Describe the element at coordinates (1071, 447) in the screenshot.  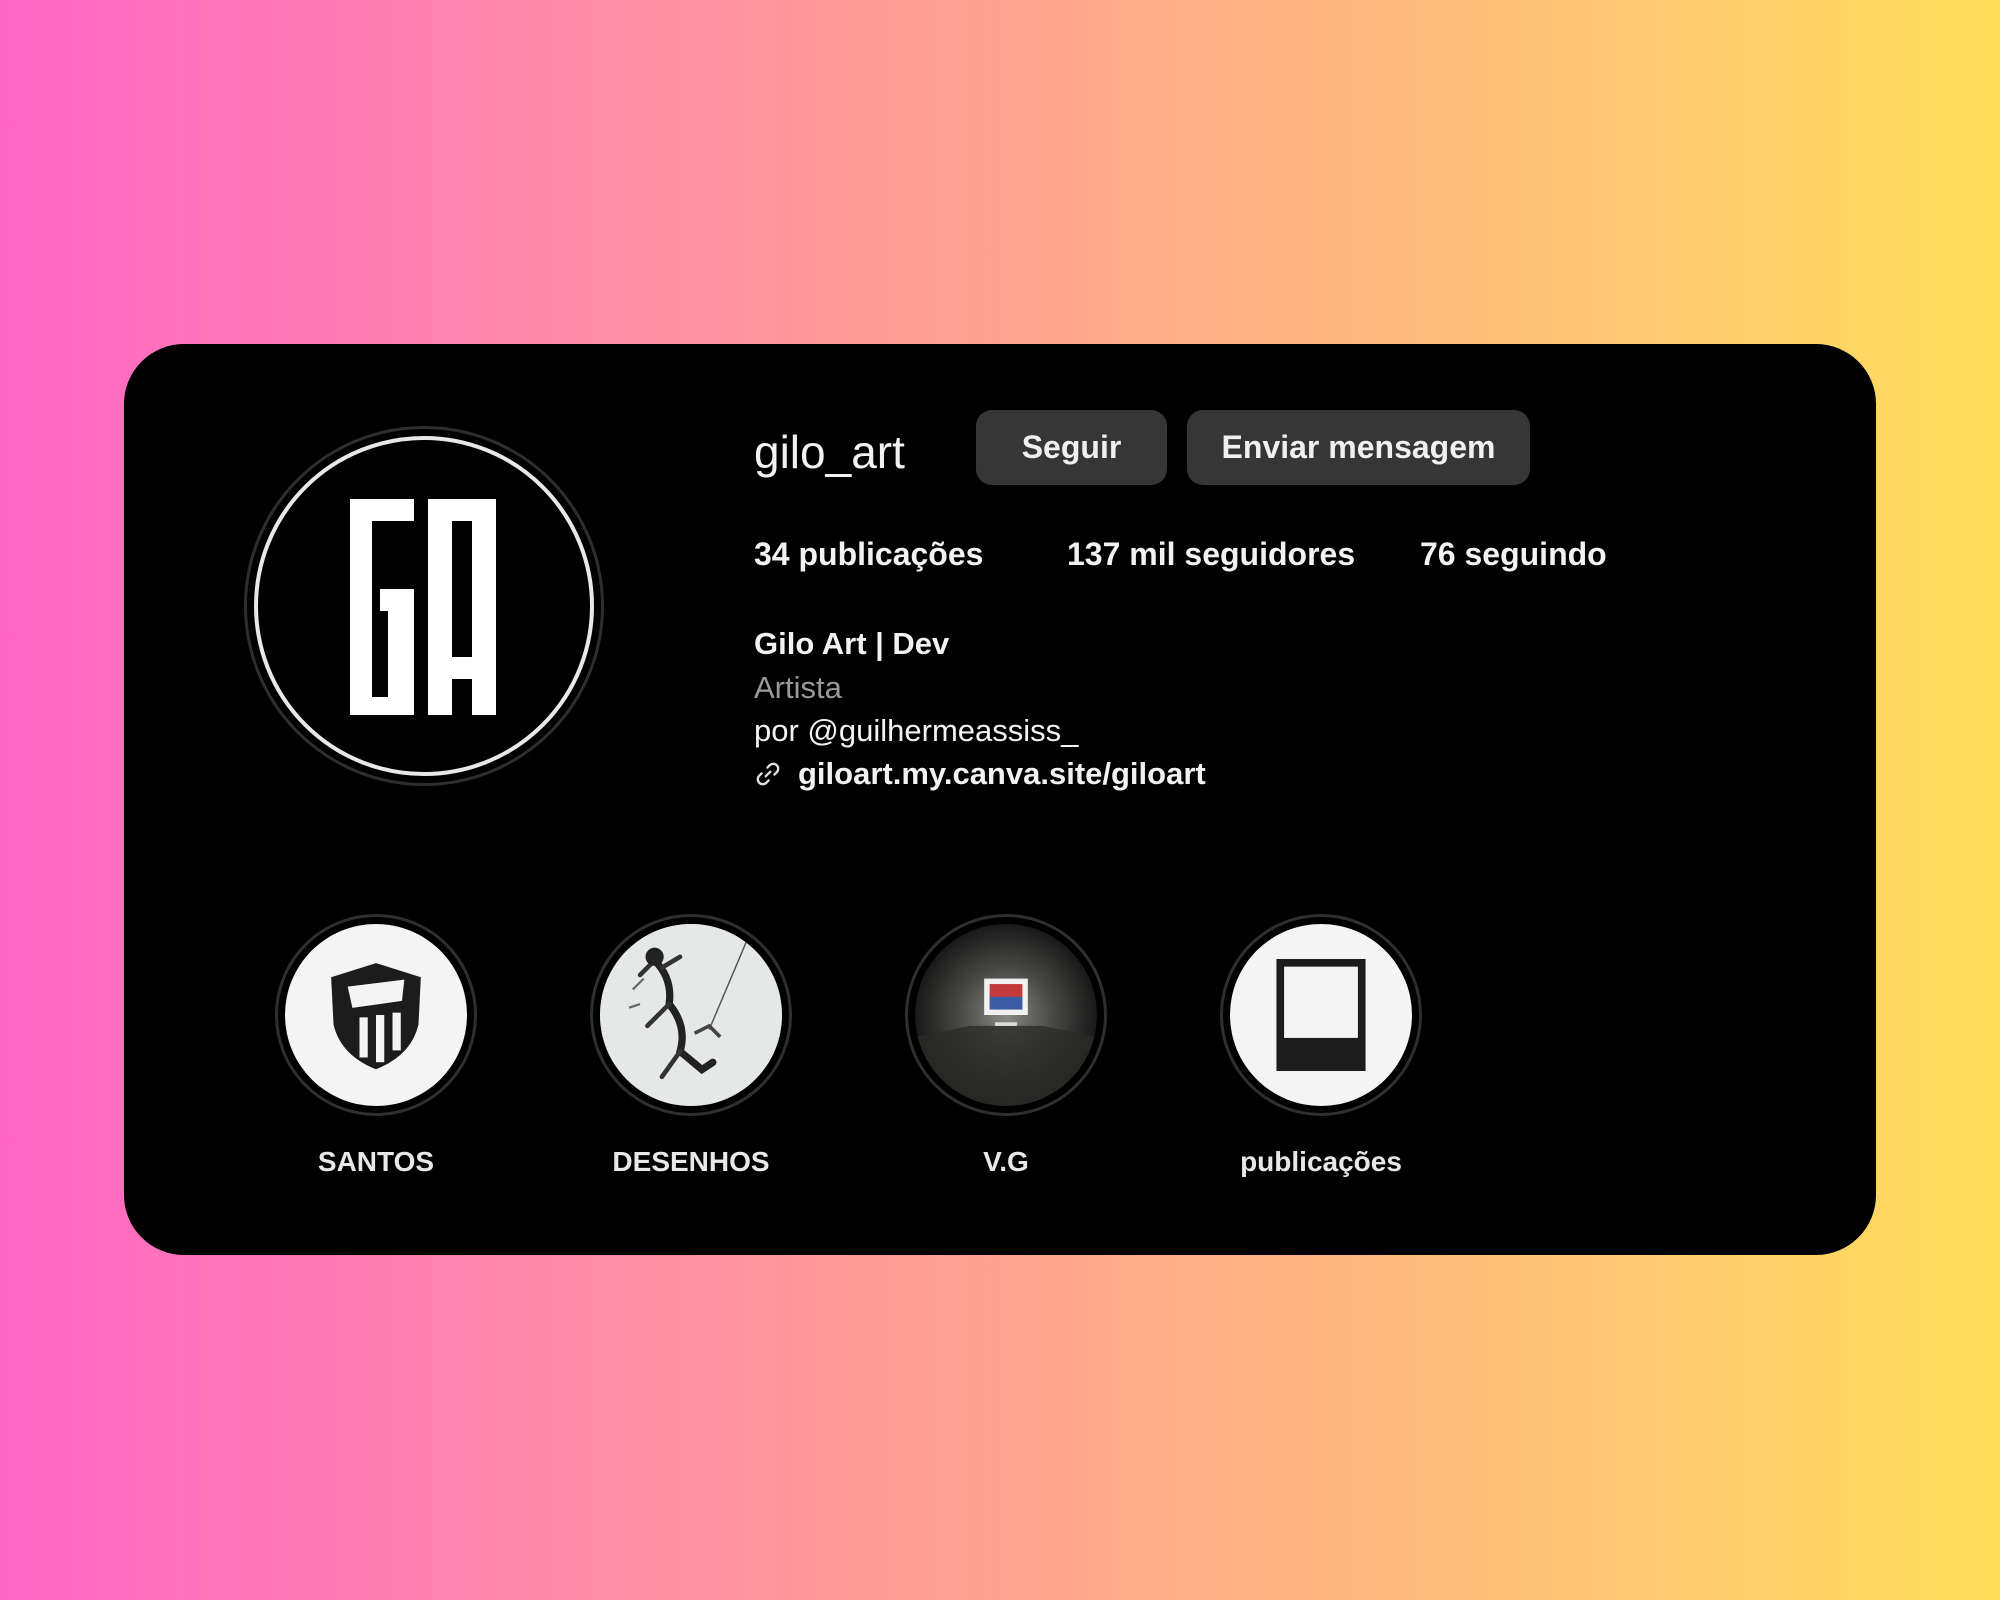
I see `follow-button: Seguir` at that location.